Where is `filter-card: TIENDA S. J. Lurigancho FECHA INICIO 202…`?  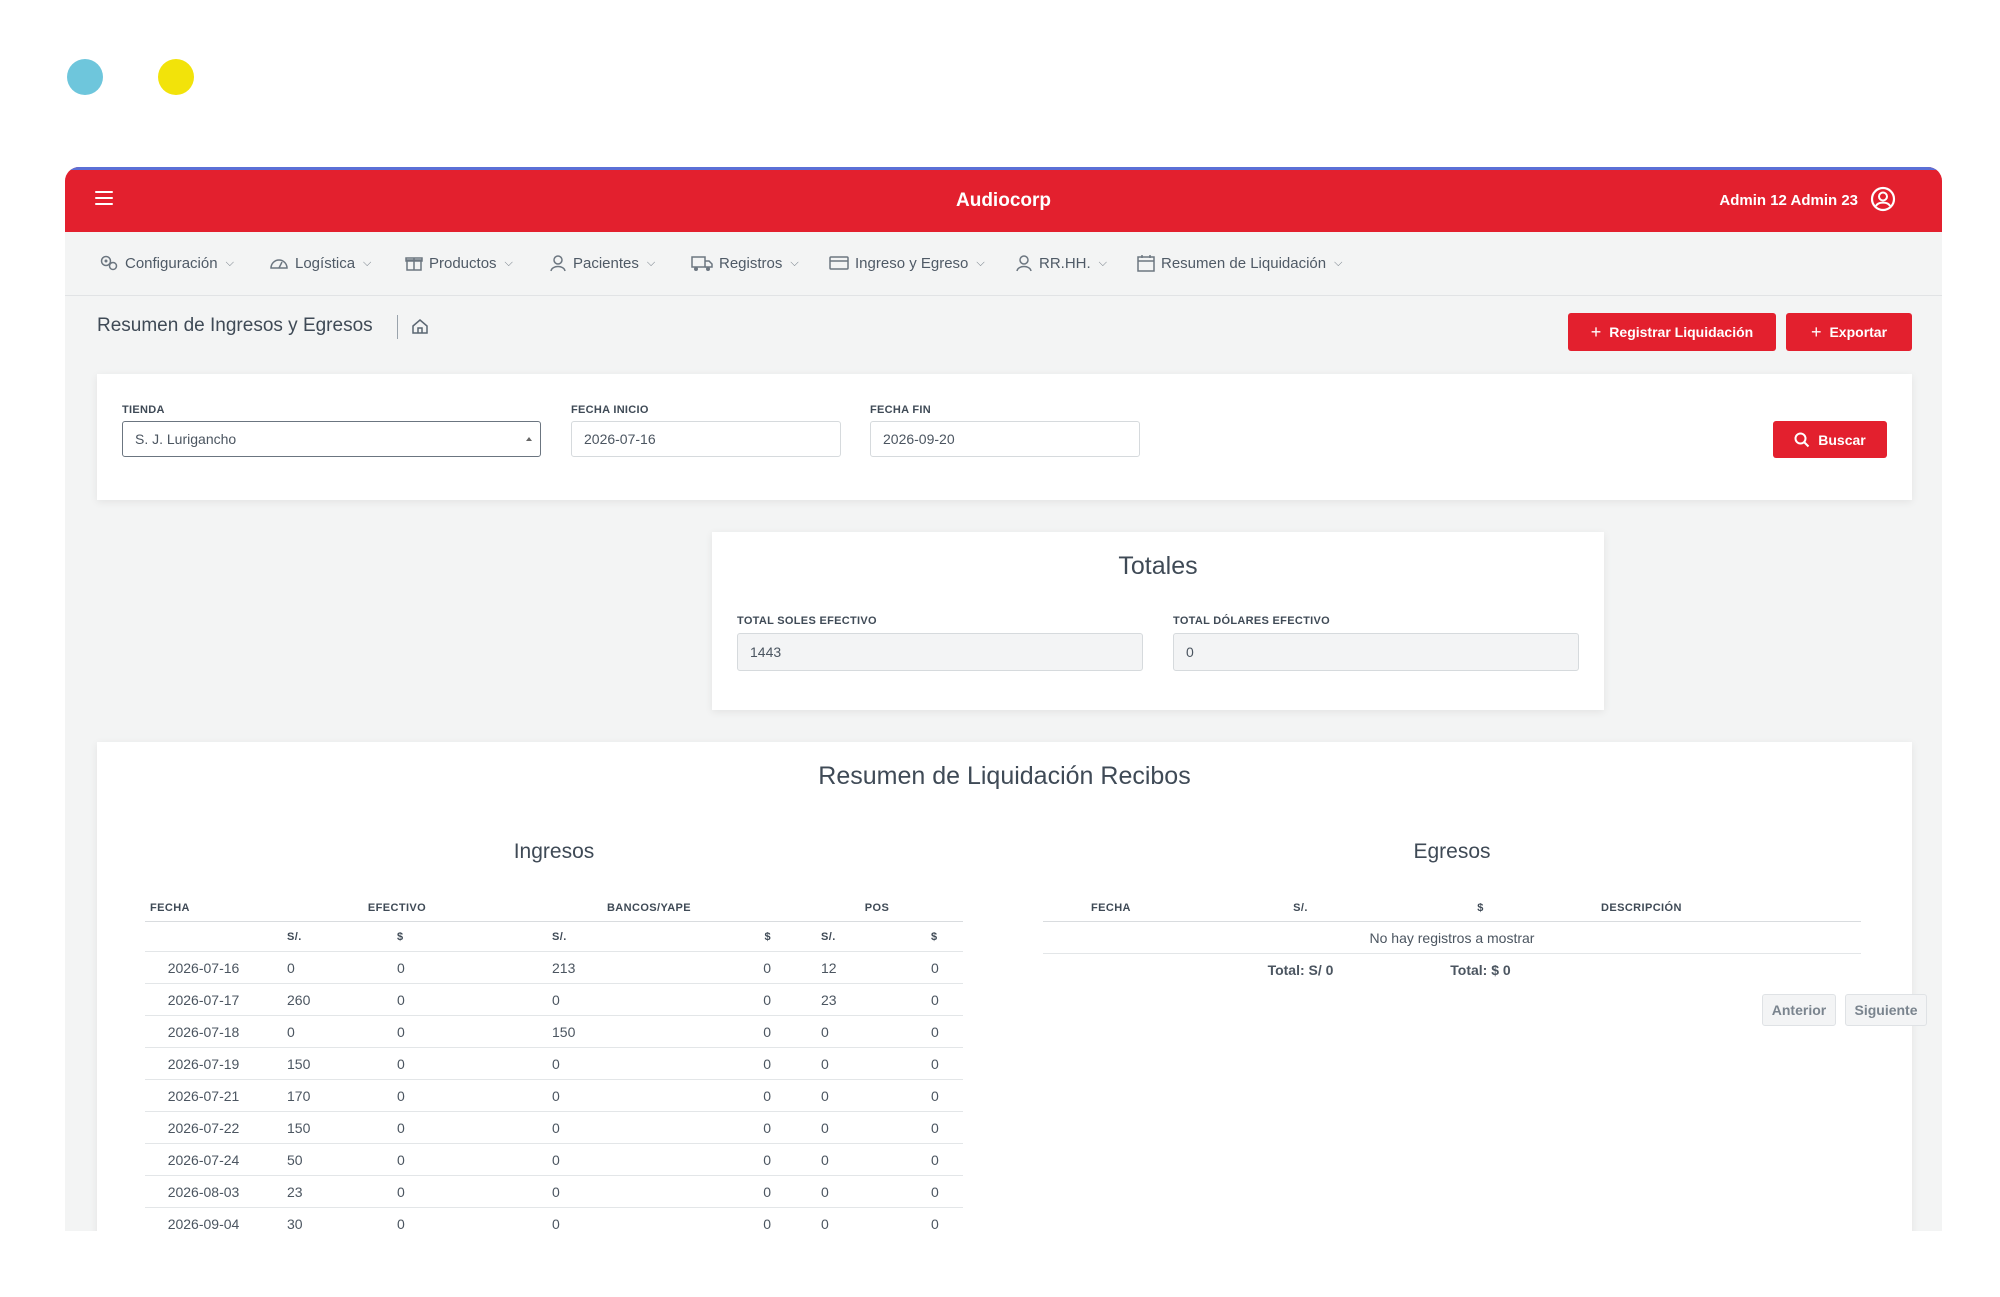 filter-card: TIENDA S. J. Lurigancho FECHA INICIO 202… is located at coordinates (1004, 437).